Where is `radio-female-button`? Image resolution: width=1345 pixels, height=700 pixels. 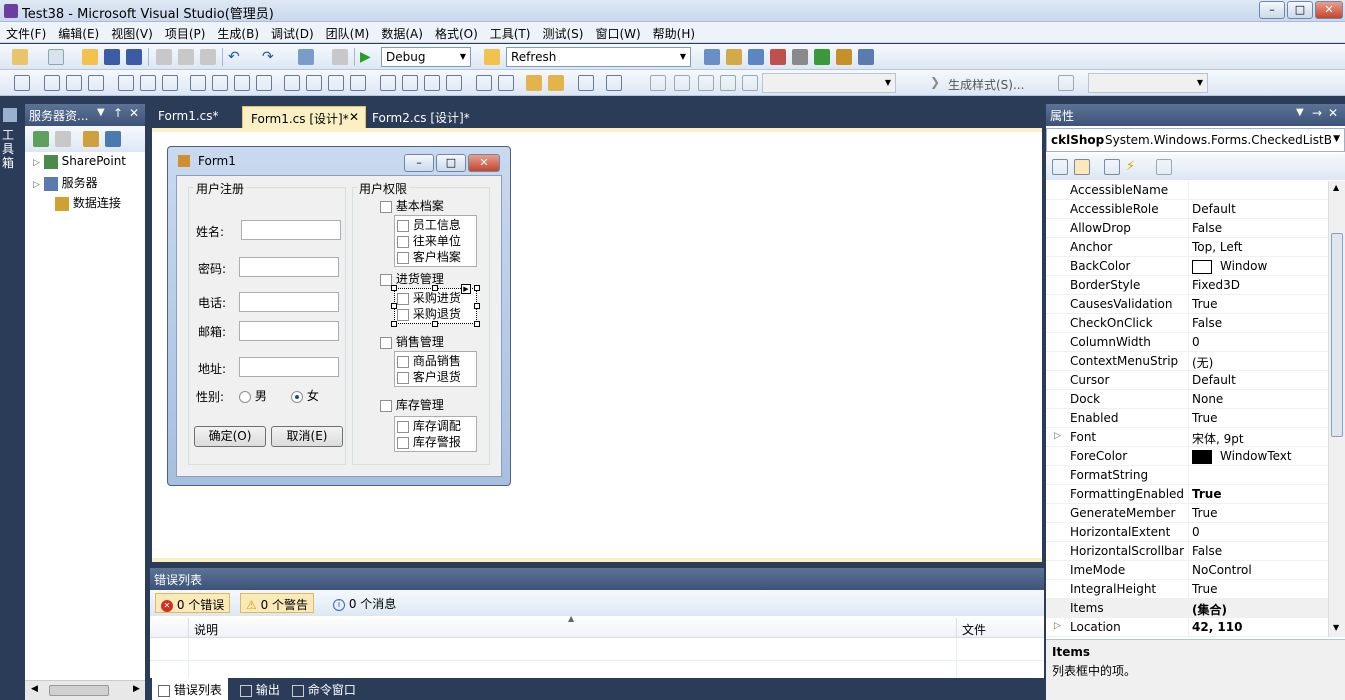 radio-female-button is located at coordinates (297, 396).